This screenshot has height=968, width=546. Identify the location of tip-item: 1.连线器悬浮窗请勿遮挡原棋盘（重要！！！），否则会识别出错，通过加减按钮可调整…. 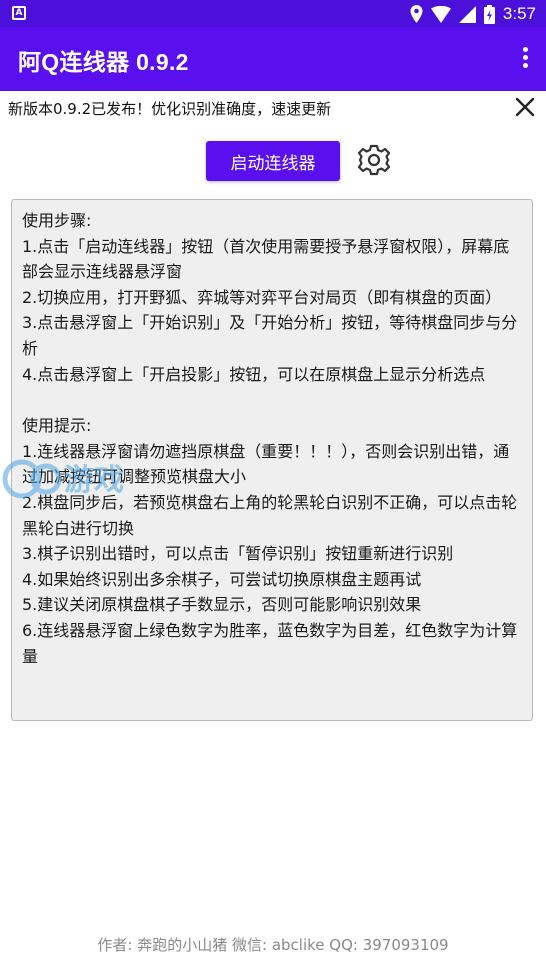
(266, 464).